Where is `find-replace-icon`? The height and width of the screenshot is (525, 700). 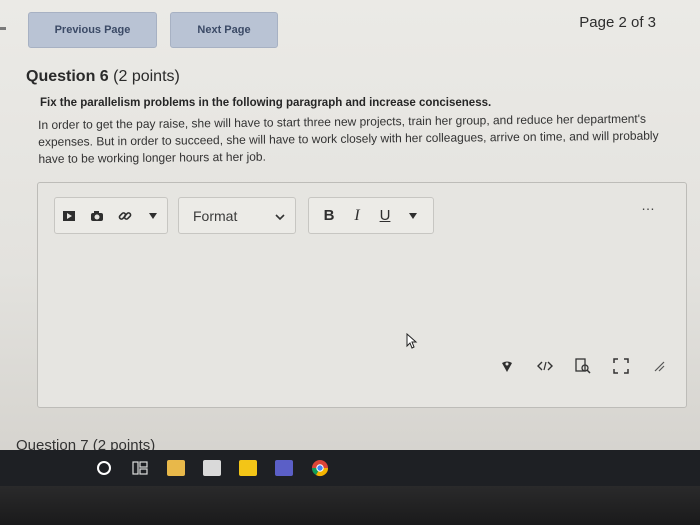 find-replace-icon is located at coordinates (583, 366).